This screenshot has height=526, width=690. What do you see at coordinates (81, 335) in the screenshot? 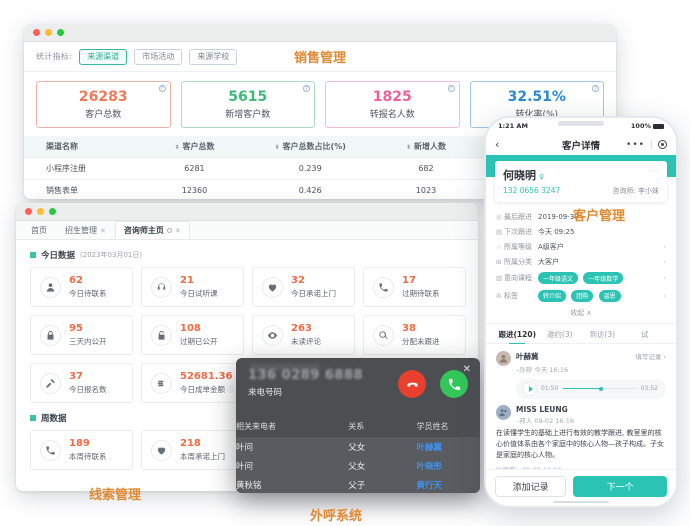
I see `stat-card: 95 三天内公开` at bounding box center [81, 335].